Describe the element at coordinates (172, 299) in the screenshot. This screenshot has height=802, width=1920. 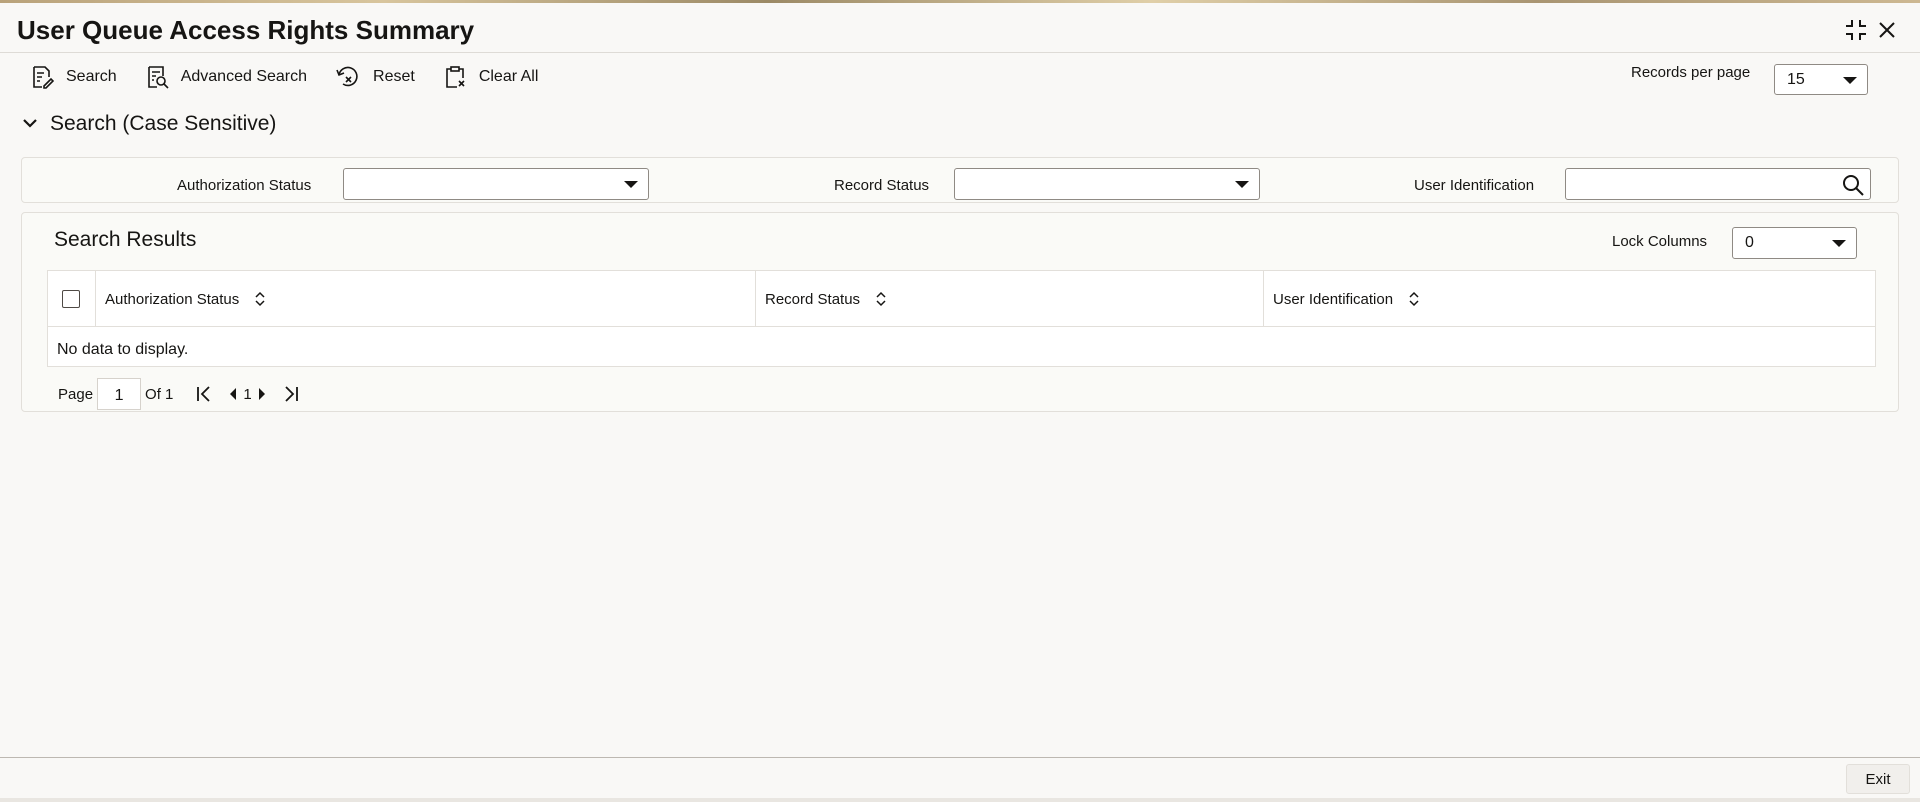
I see `column-header-label: Authorization Status` at that location.